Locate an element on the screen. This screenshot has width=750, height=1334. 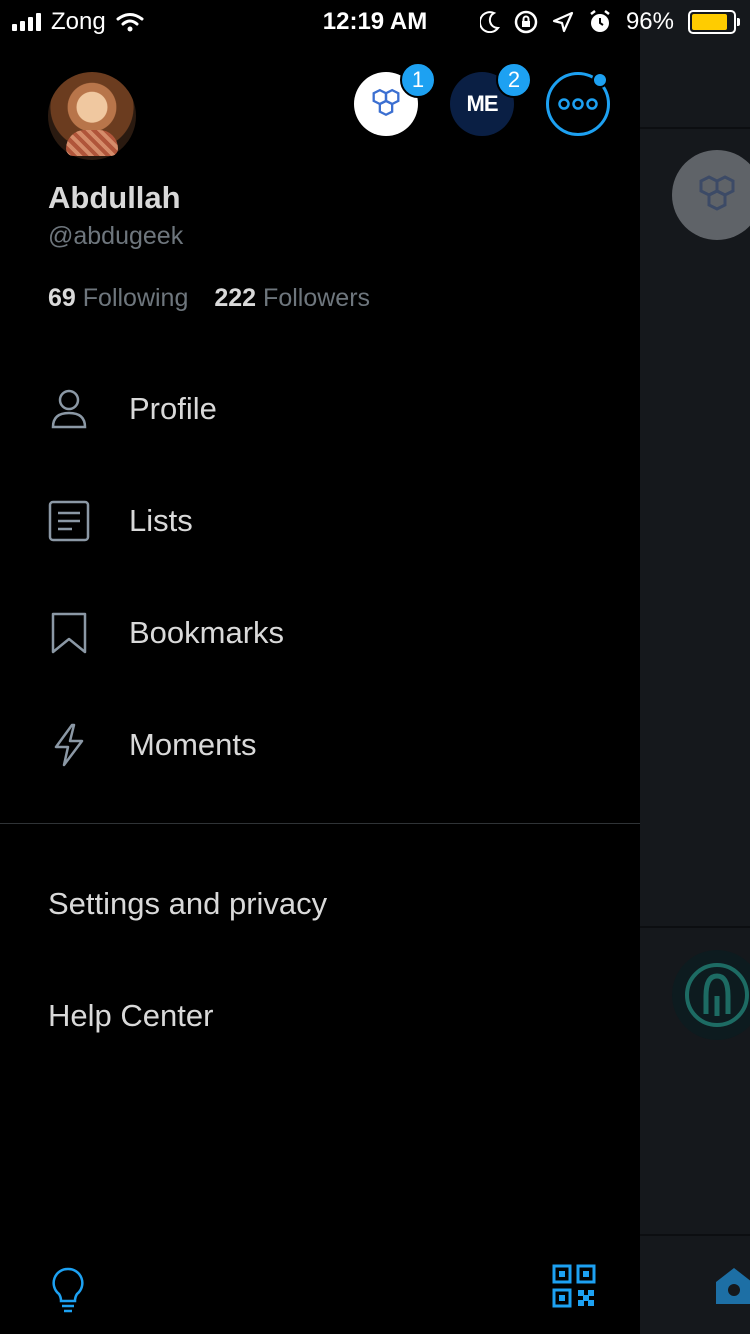
person-icon is located at coordinates (69, 409).